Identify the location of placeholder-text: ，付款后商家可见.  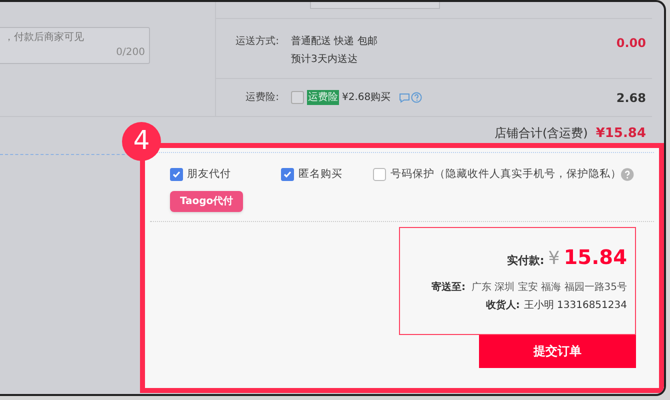
(44, 37).